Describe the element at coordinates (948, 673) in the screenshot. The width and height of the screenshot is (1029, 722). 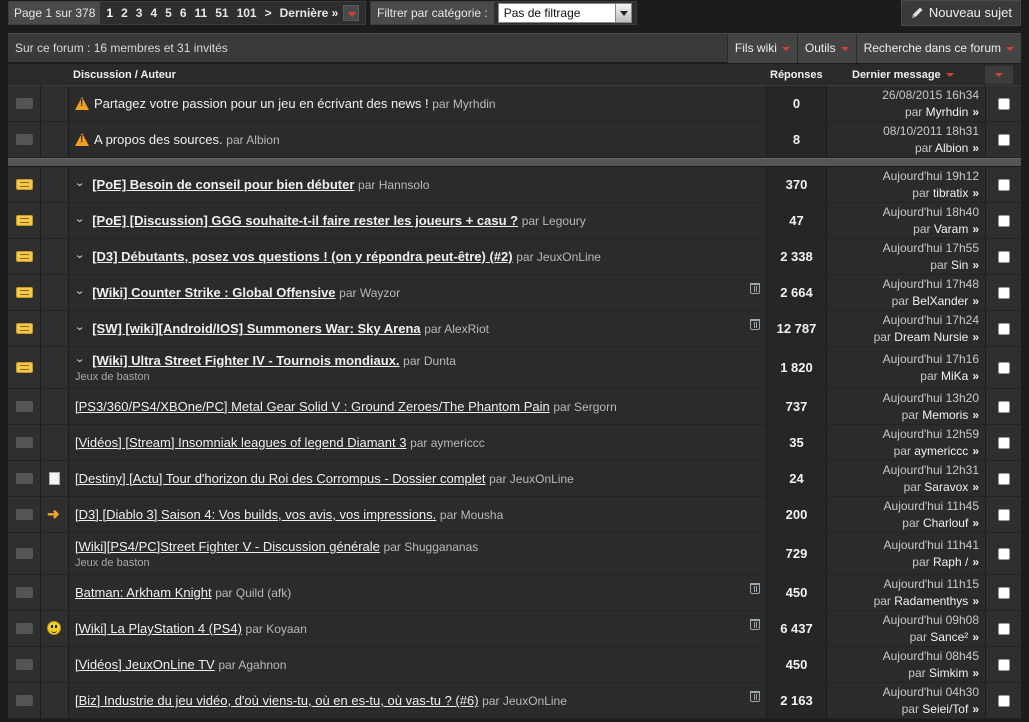
I see `last-poster-link: Simkim` at that location.